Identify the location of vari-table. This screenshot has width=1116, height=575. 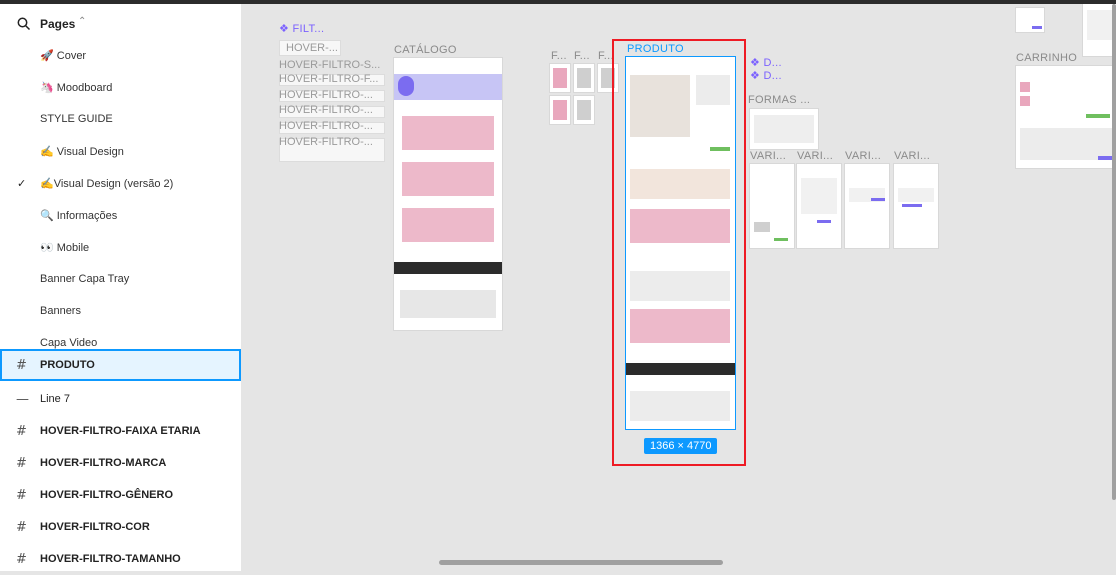
(819, 196).